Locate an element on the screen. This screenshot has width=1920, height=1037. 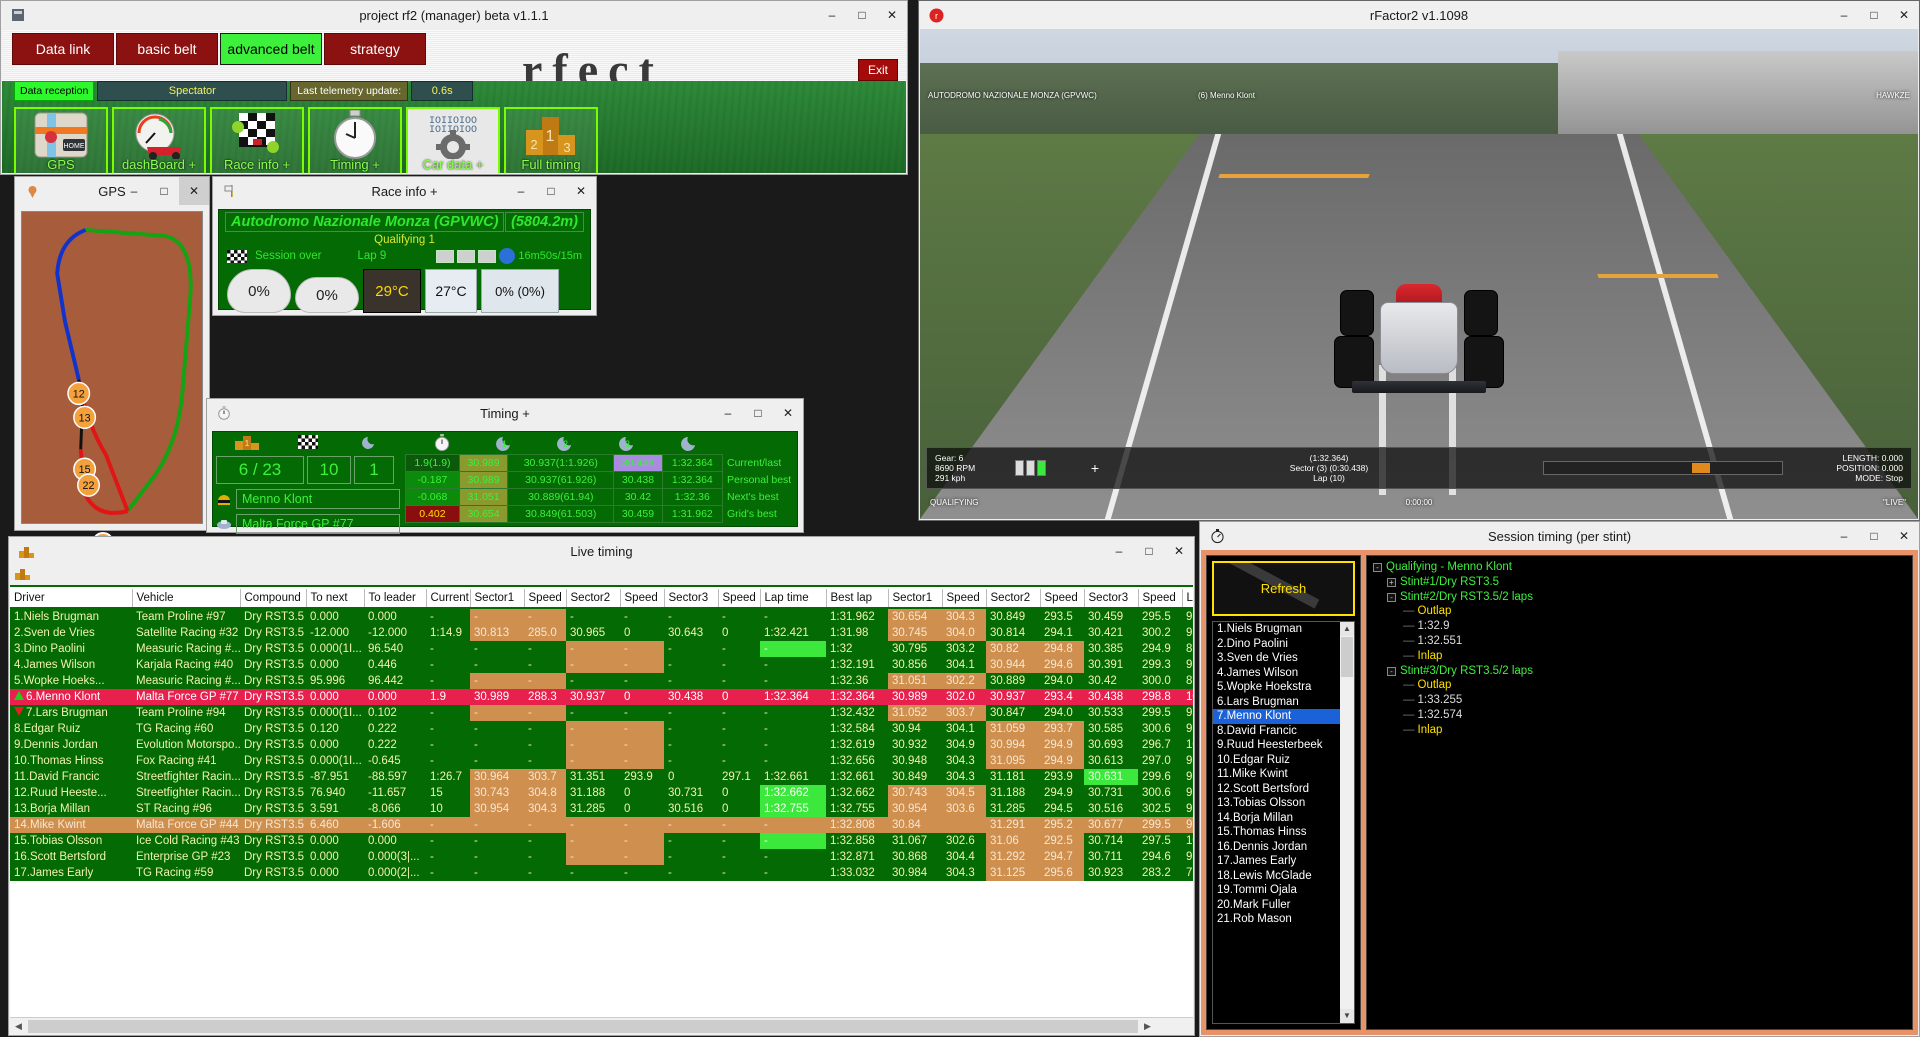
live-close-button: ✕ is located at coordinates (1179, 551).